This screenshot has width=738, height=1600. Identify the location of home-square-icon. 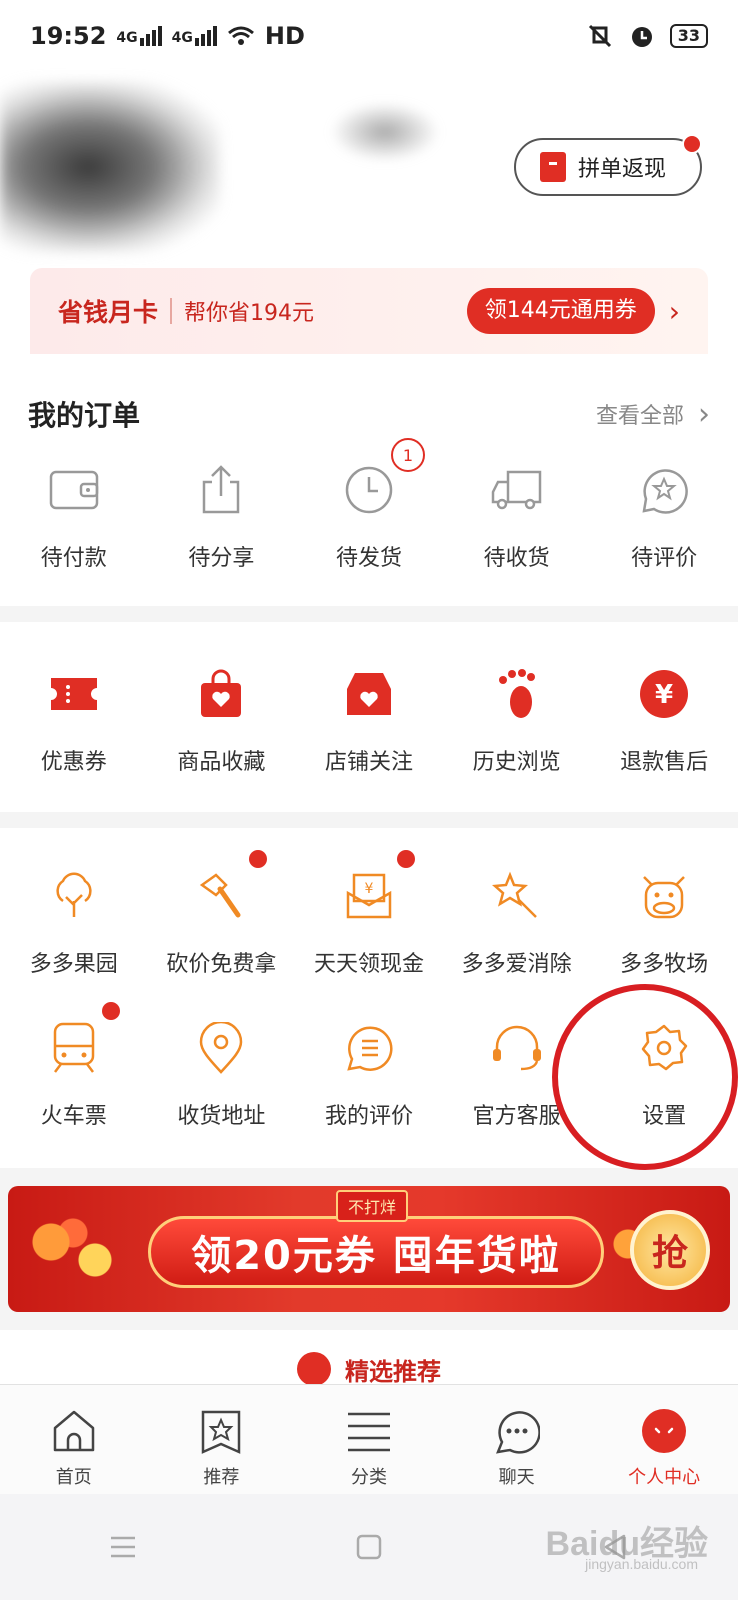
(369, 1547).